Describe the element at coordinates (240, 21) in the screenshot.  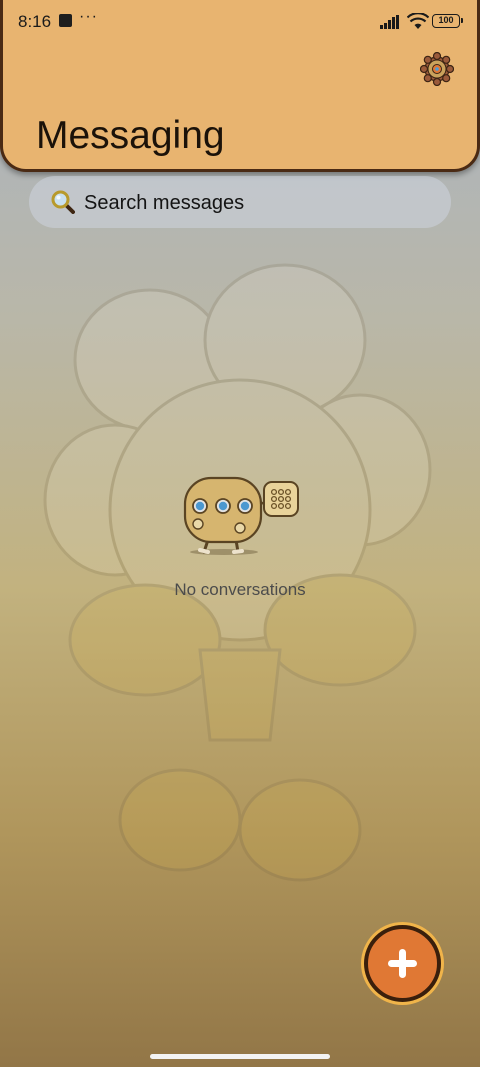
I see `status-bar: 8:16 ··· 100` at that location.